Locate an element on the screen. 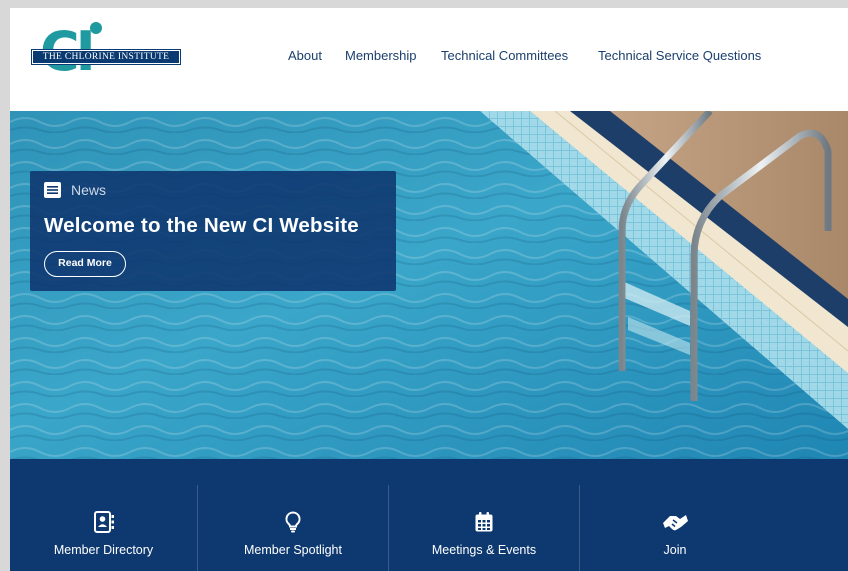 This screenshot has height=571, width=848. quicklink-label: Member Spotlight is located at coordinates (293, 550).